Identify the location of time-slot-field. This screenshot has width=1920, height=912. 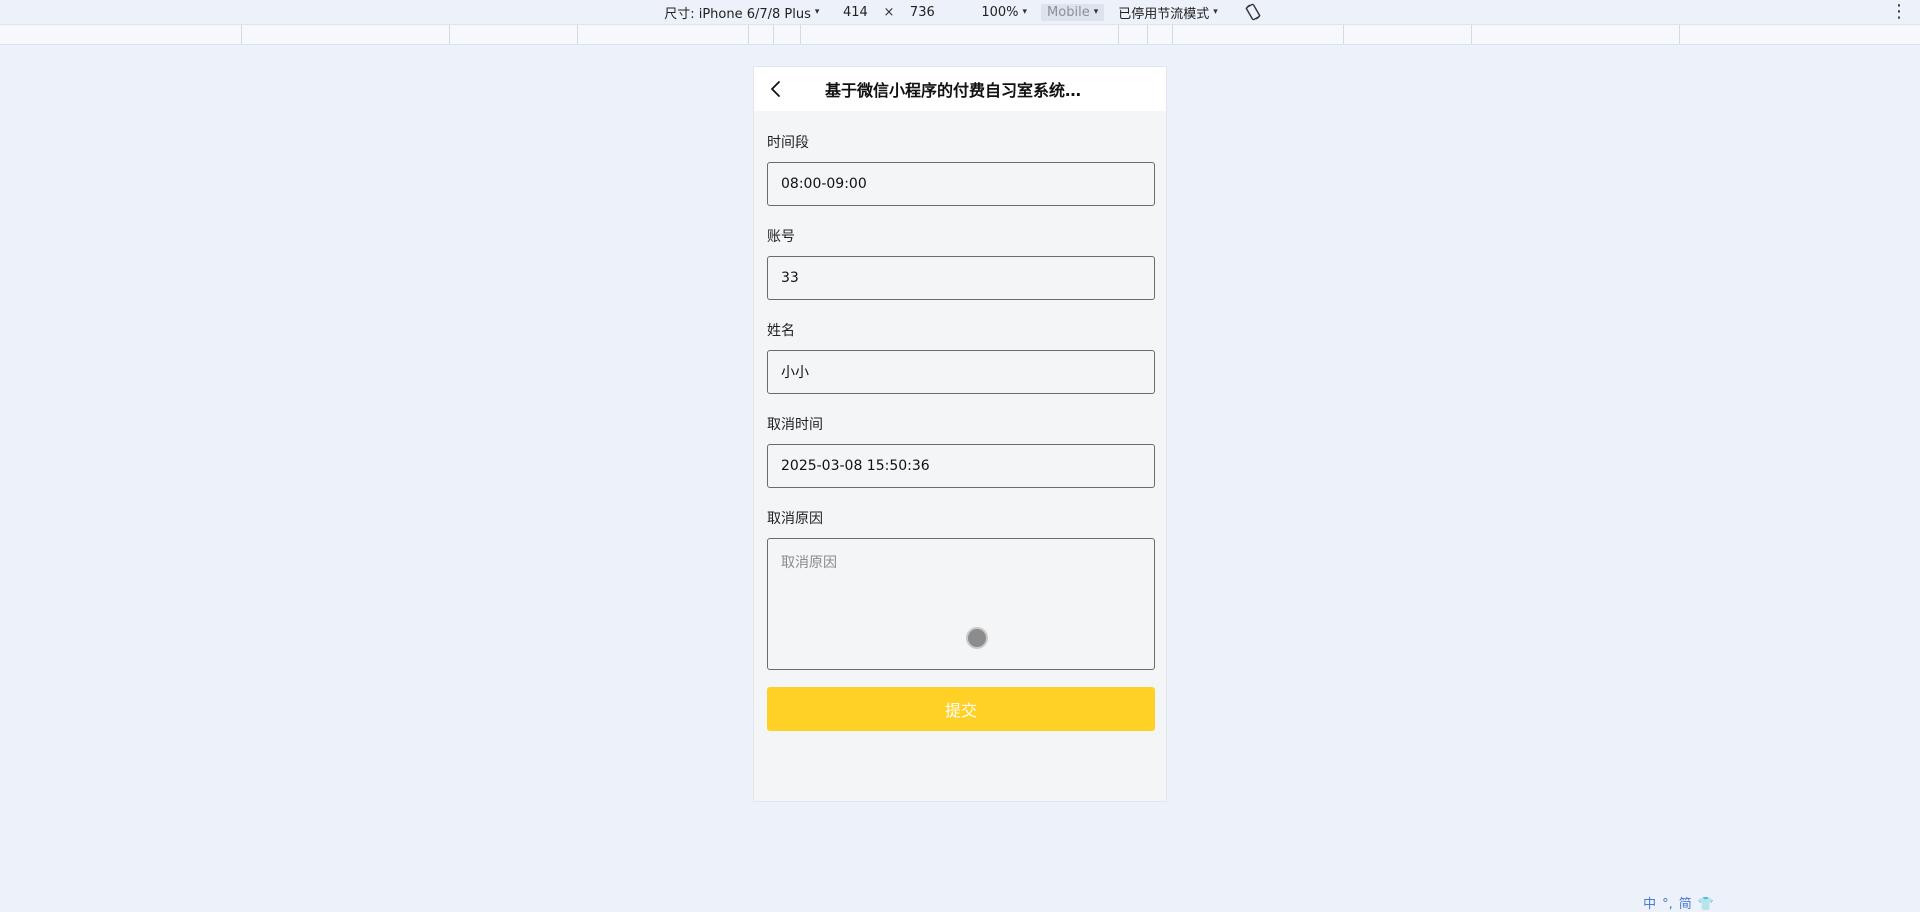
(961, 184).